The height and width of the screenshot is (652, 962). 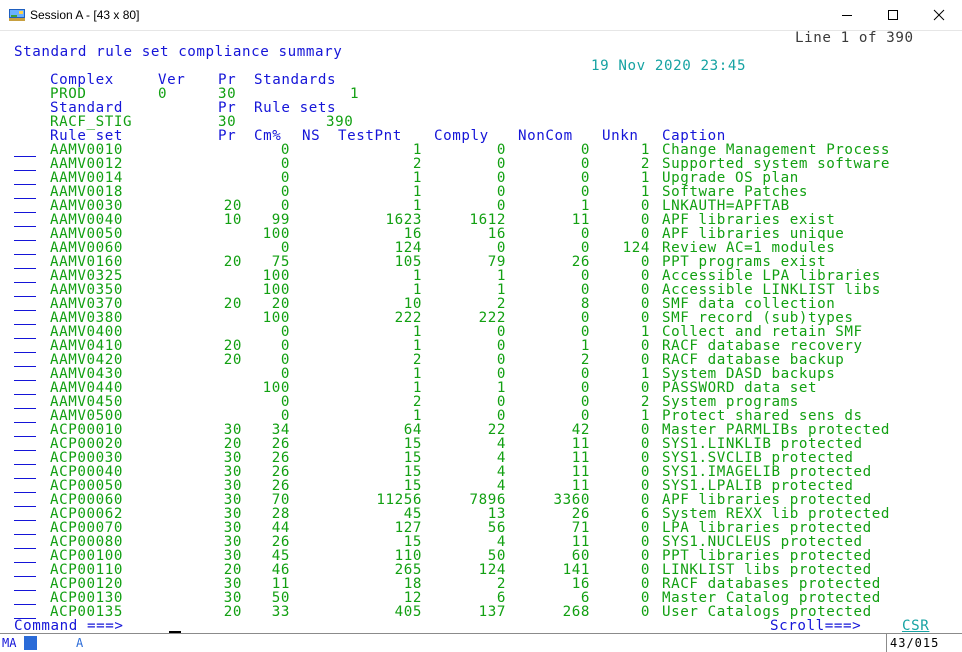 What do you see at coordinates (496, 528) in the screenshot?
I see `cell-comply: 56` at bounding box center [496, 528].